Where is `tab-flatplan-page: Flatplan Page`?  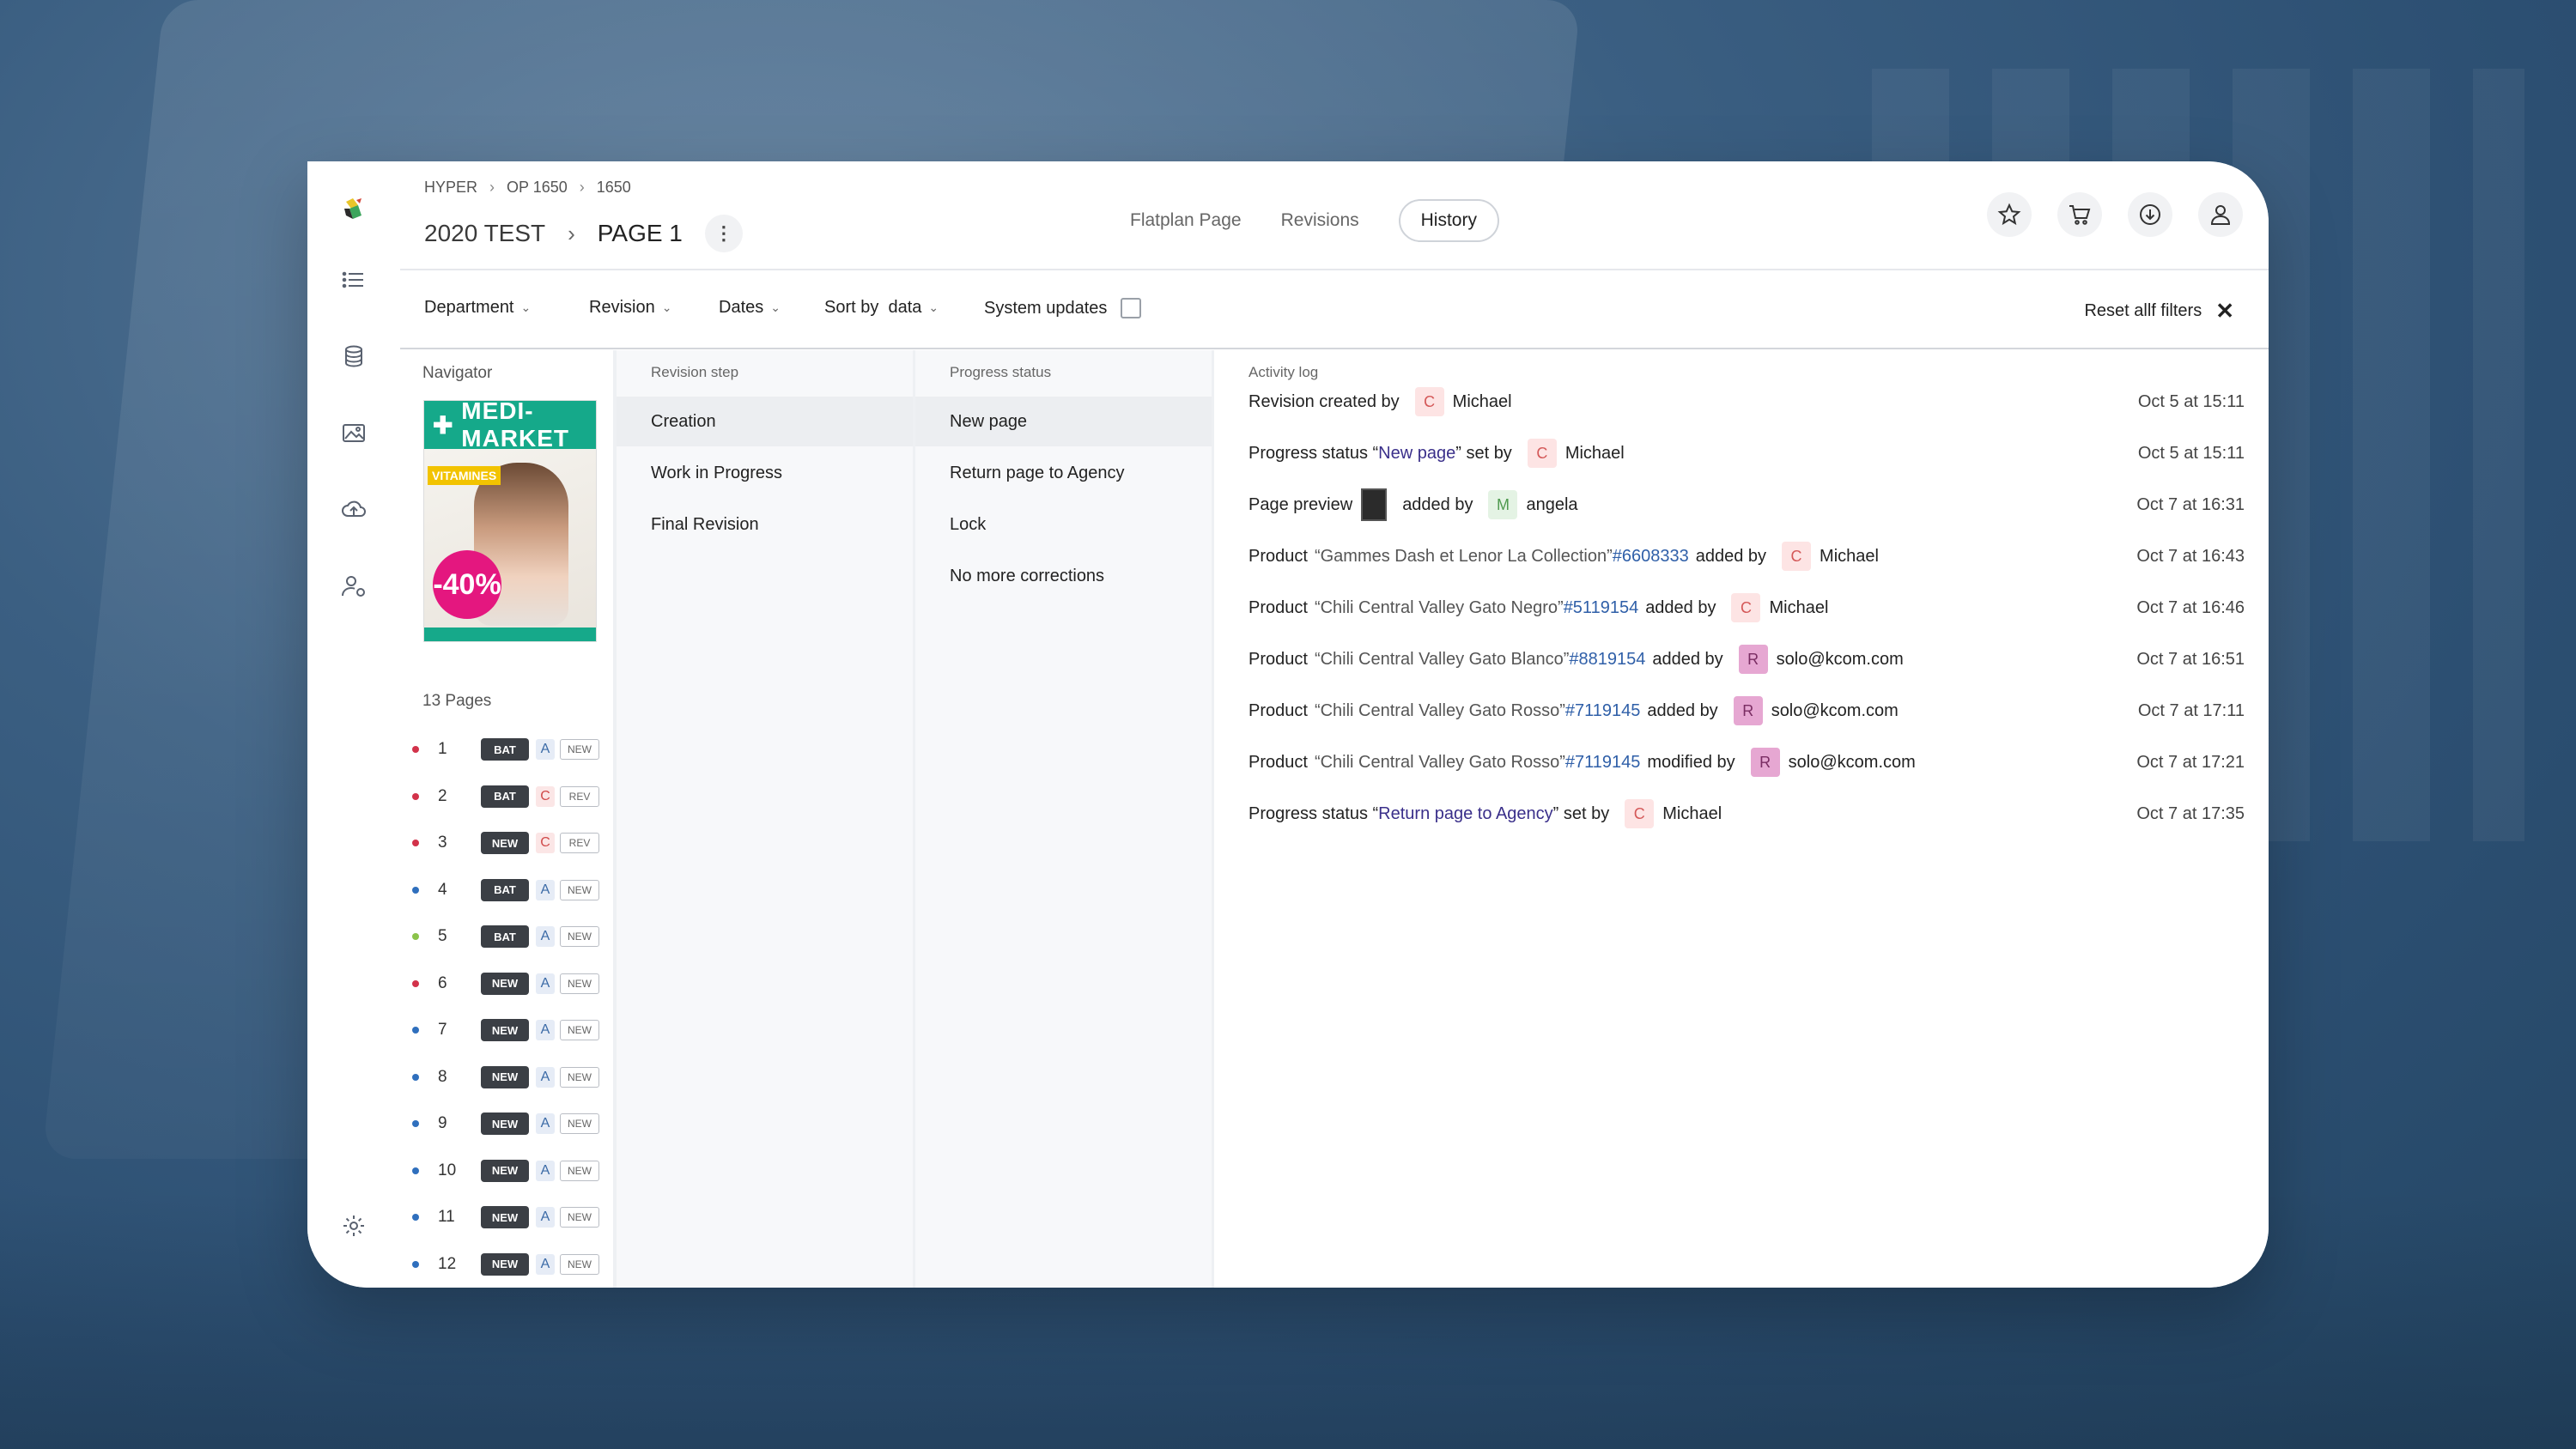
tab-flatplan-page: Flatplan Page is located at coordinates (1186, 220).